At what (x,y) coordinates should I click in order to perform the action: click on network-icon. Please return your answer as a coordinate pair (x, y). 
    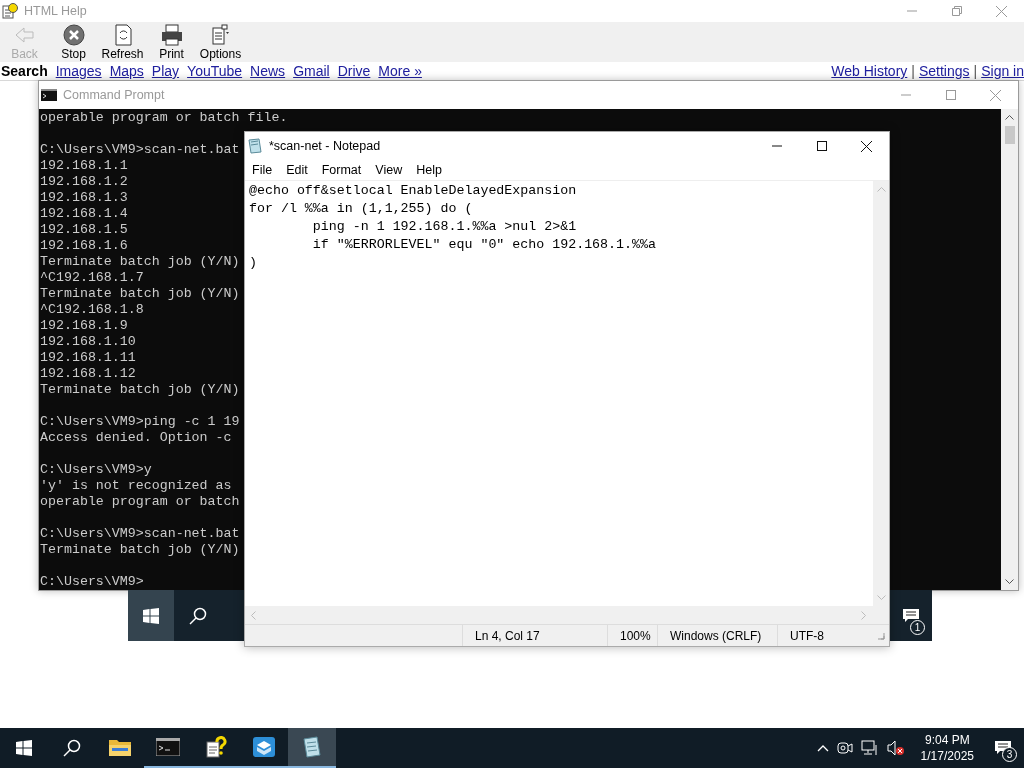
    Looking at the image, I should click on (869, 748).